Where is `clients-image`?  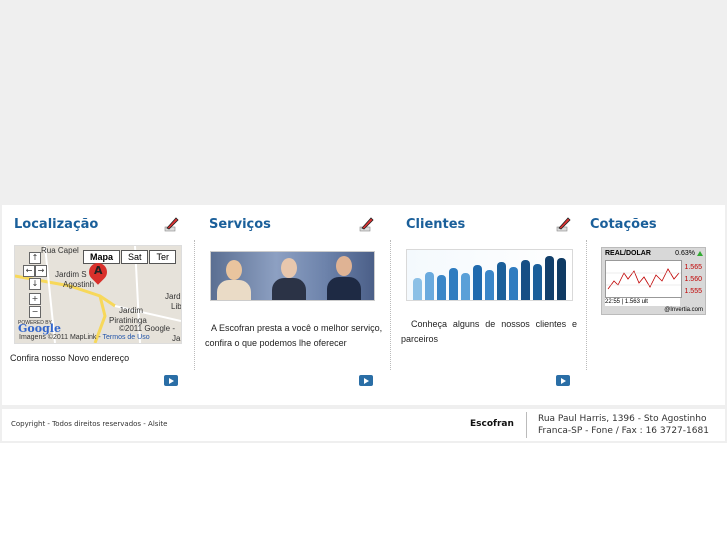
clients-image is located at coordinates (489, 275).